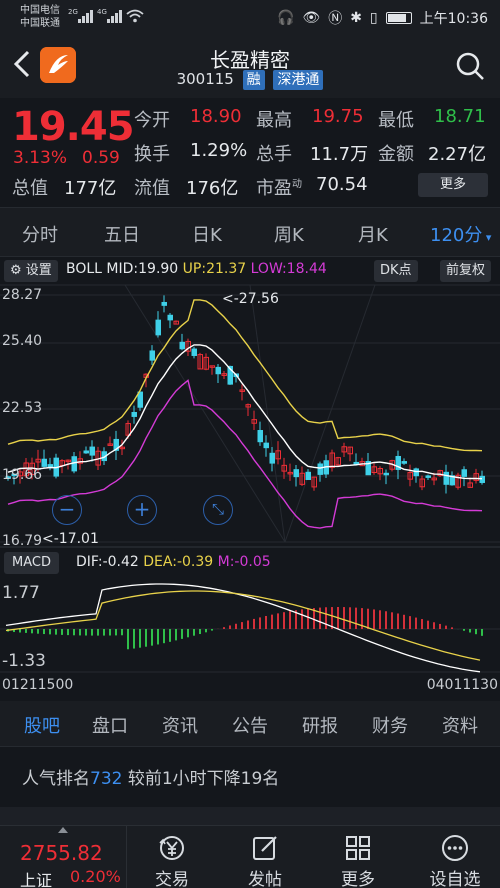 The height and width of the screenshot is (888, 500). I want to click on macd-dea: DEA:-0.39, so click(178, 562).